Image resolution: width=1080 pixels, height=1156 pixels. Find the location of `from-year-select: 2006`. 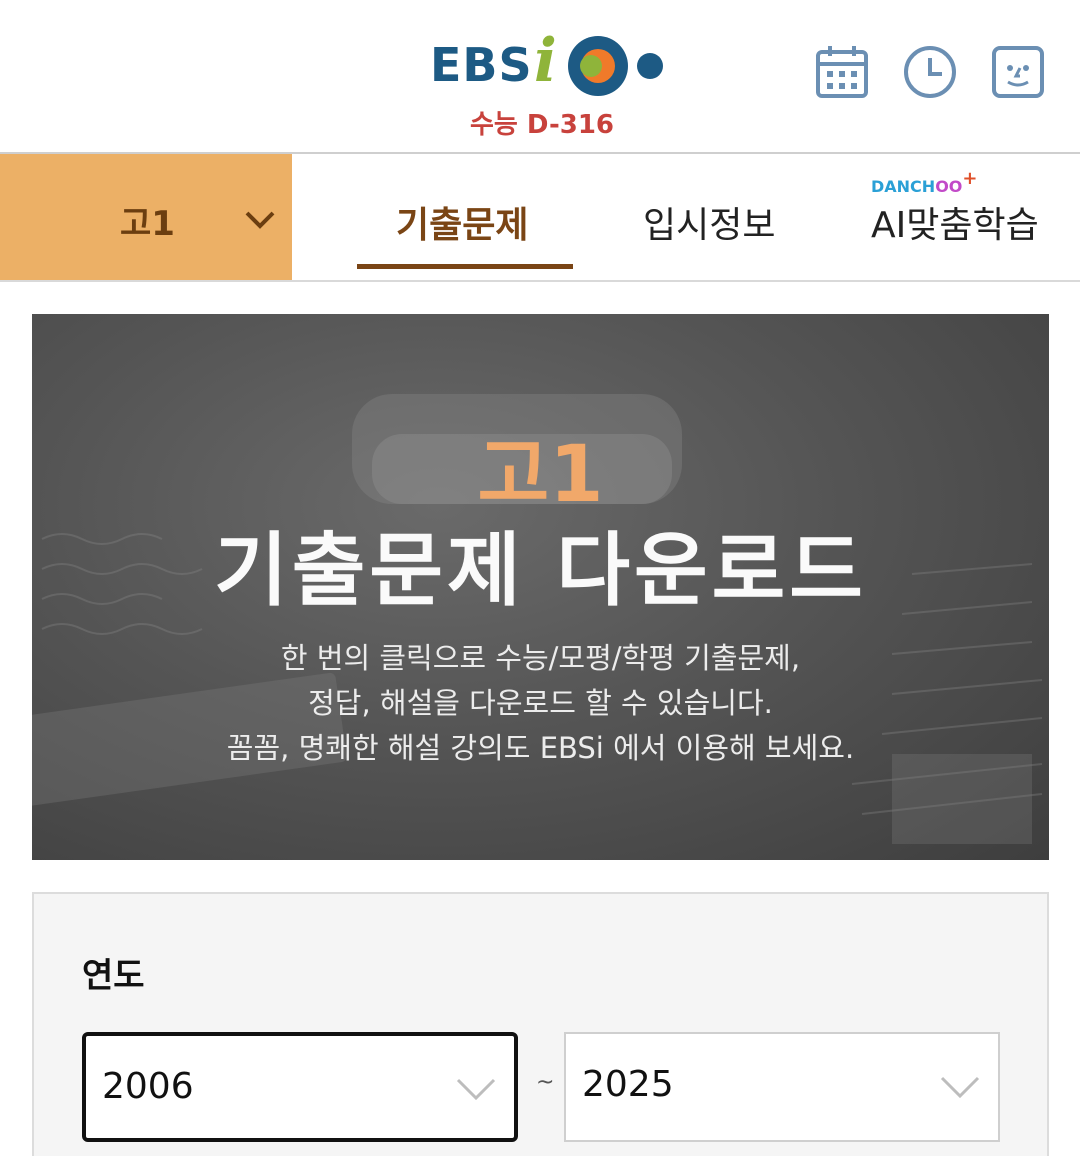

from-year-select: 2006 is located at coordinates (300, 1087).